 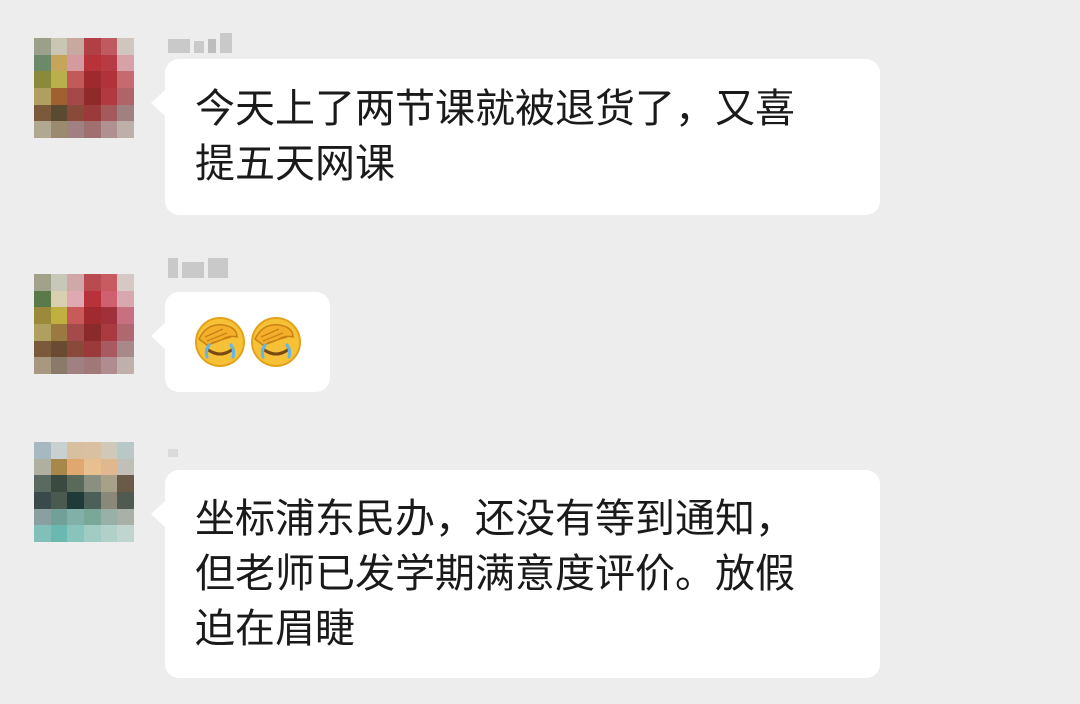 I want to click on message-text-line: 但老师已发学期满意度评价。放假, so click(x=495, y=574).